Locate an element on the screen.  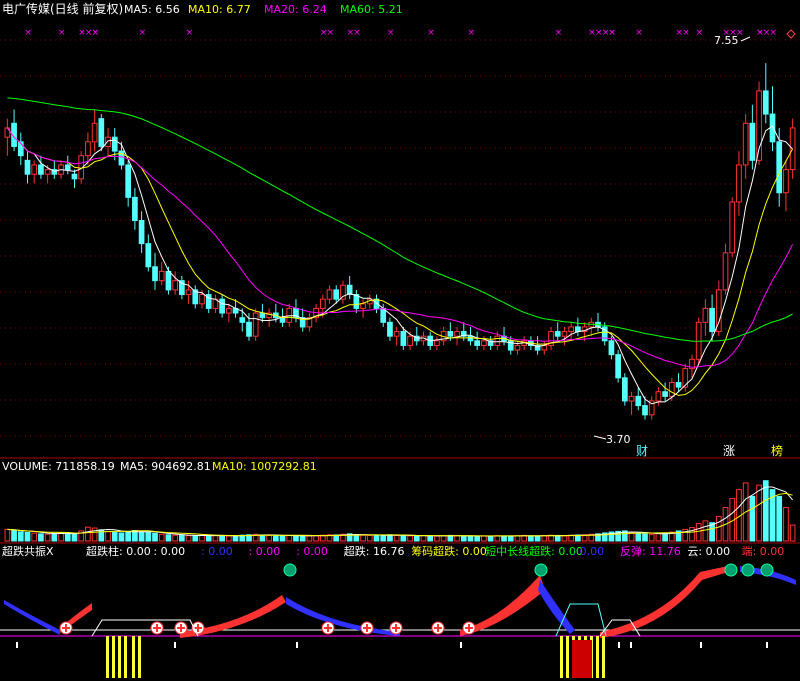
indicator-item: : 0.00 is located at coordinates (169, 551).